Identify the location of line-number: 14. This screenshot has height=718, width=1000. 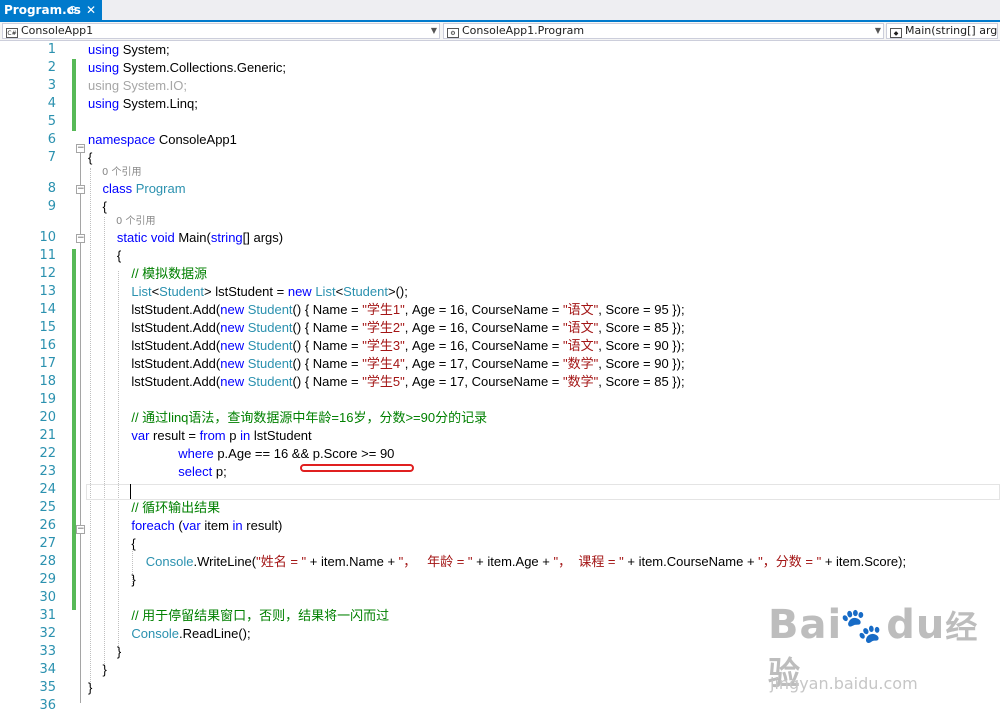
(47, 309).